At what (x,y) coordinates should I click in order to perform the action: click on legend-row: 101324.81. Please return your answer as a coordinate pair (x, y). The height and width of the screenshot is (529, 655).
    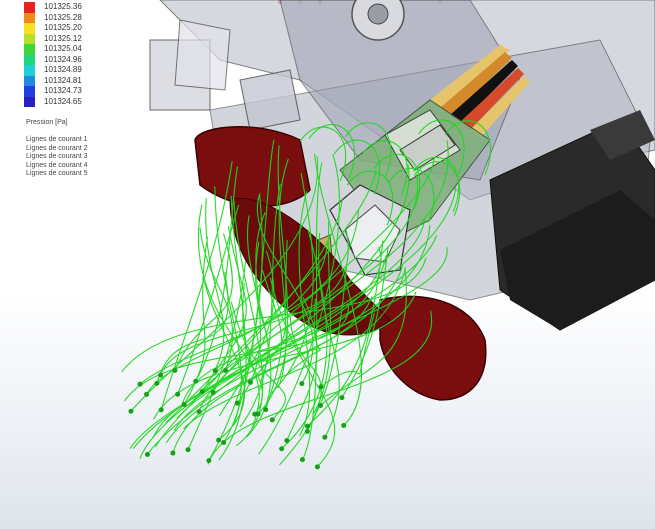
    Looking at the image, I should click on (99, 80).